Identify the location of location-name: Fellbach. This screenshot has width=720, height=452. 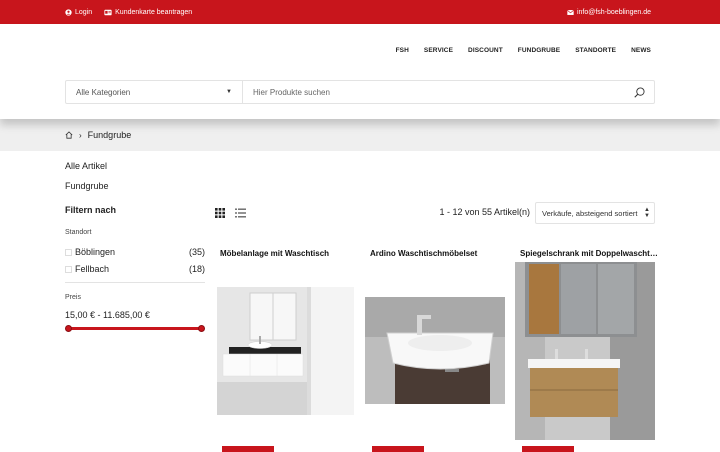
(92, 269).